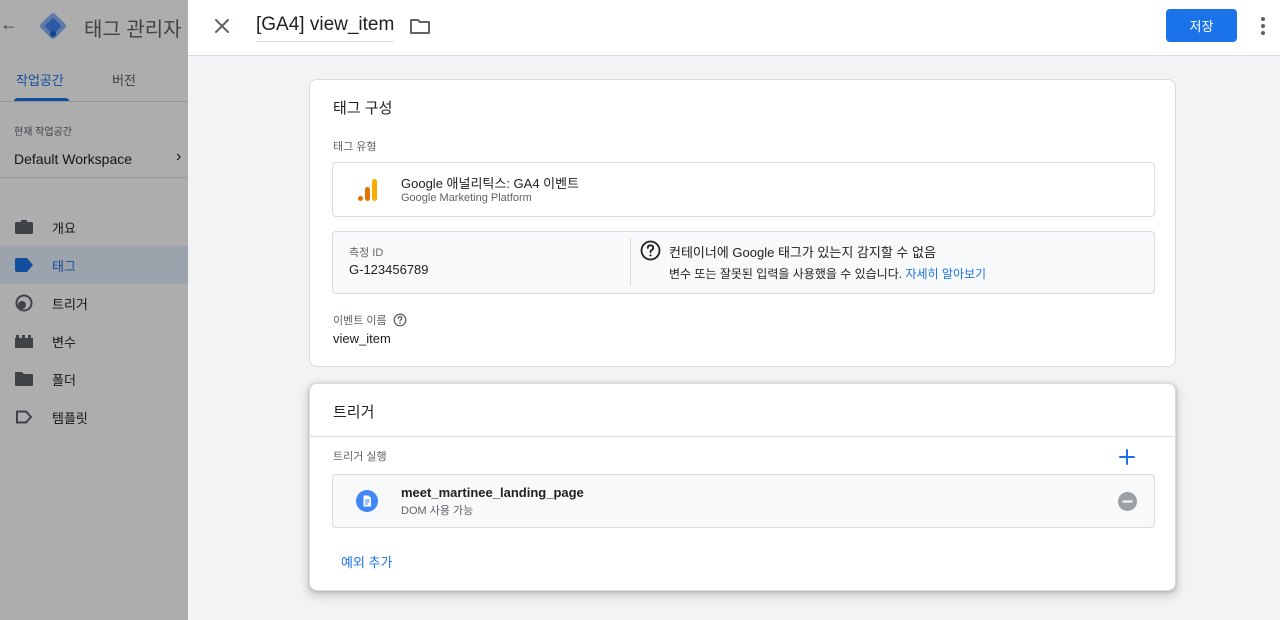  Describe the element at coordinates (802, 252) in the screenshot. I see `warning-title: 컨테이너에 Google 태그가 있는지 감지할 수 없음` at that location.